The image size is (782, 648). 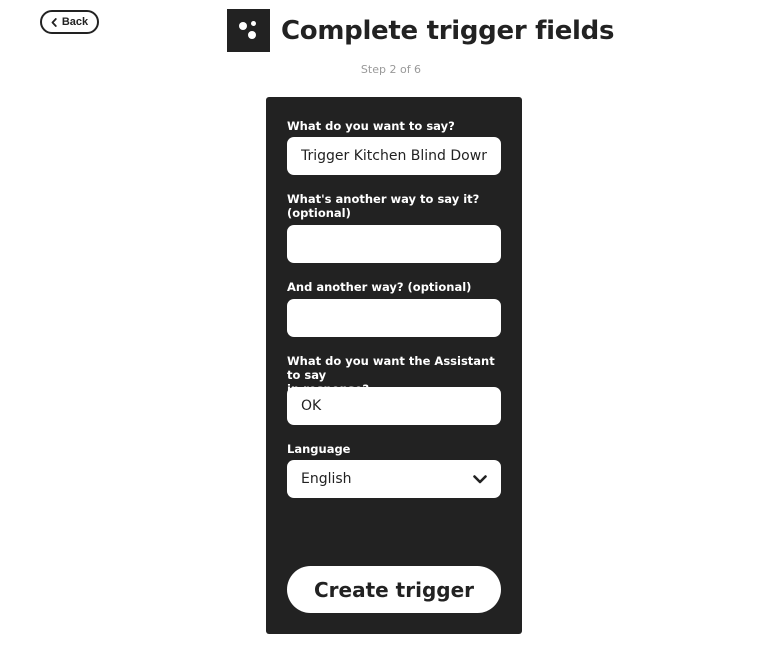 What do you see at coordinates (394, 406) in the screenshot?
I see `response-input` at bounding box center [394, 406].